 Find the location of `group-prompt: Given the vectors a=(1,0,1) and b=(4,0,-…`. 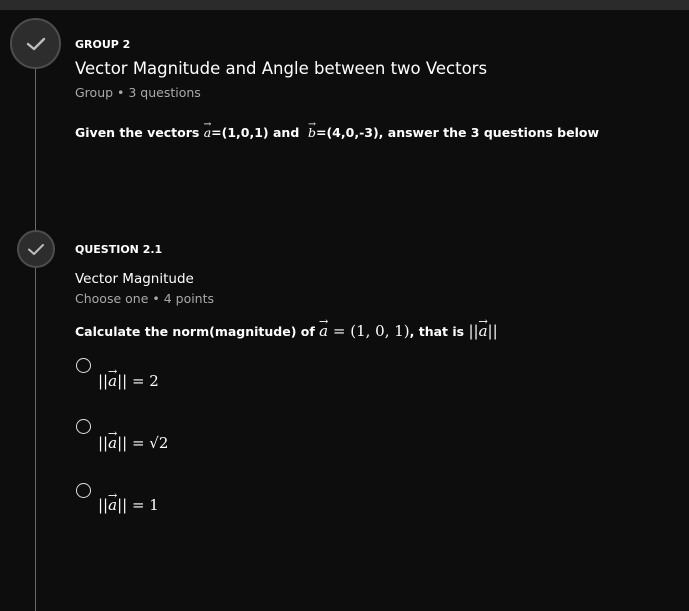

group-prompt: Given the vectors a=(1,0,1) and b=(4,0,-… is located at coordinates (337, 132).